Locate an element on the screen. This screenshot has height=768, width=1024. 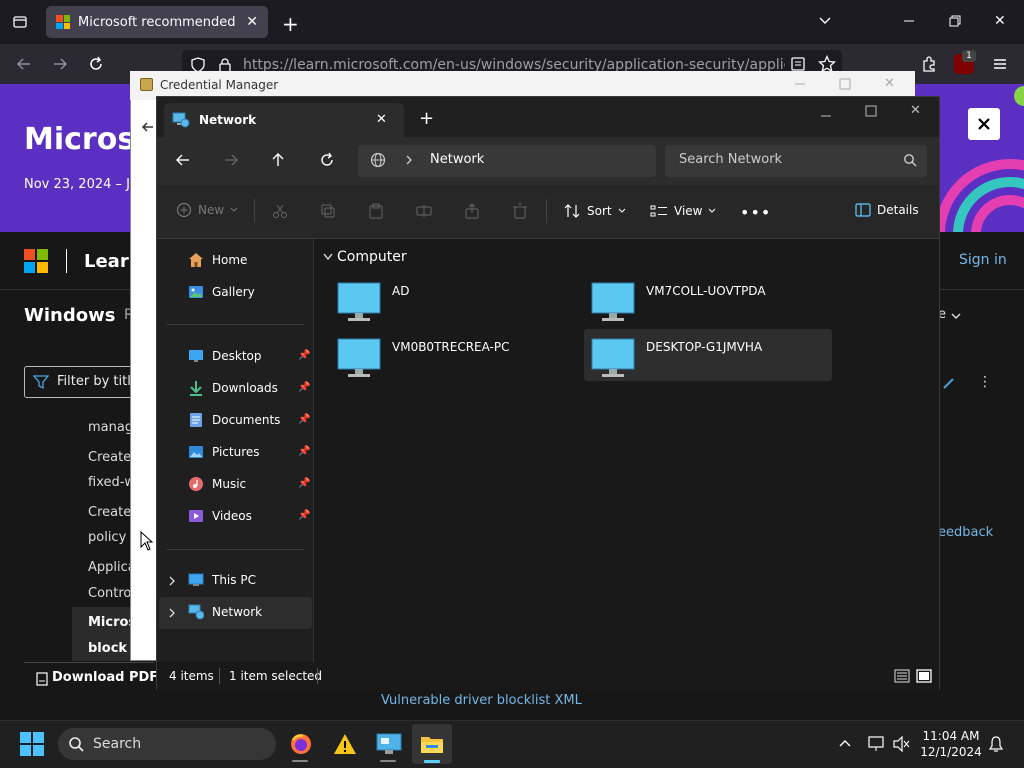
file-explorer-taskbar-icon is located at coordinates (432, 744).